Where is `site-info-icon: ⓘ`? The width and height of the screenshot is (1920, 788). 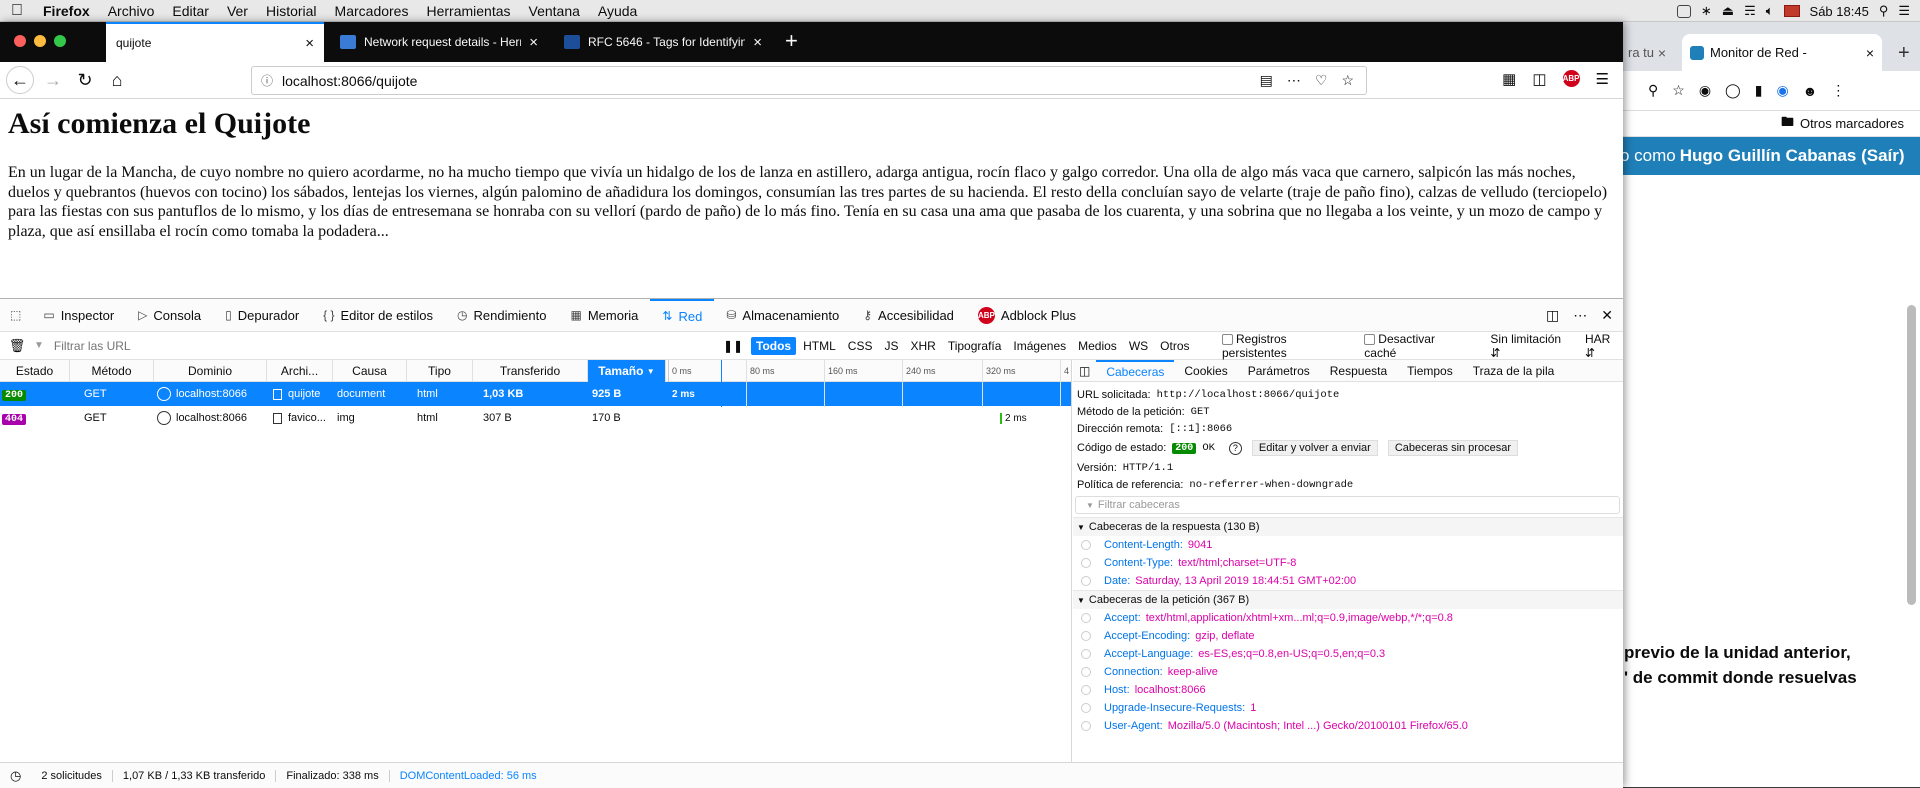 site-info-icon: ⓘ is located at coordinates (267, 80).